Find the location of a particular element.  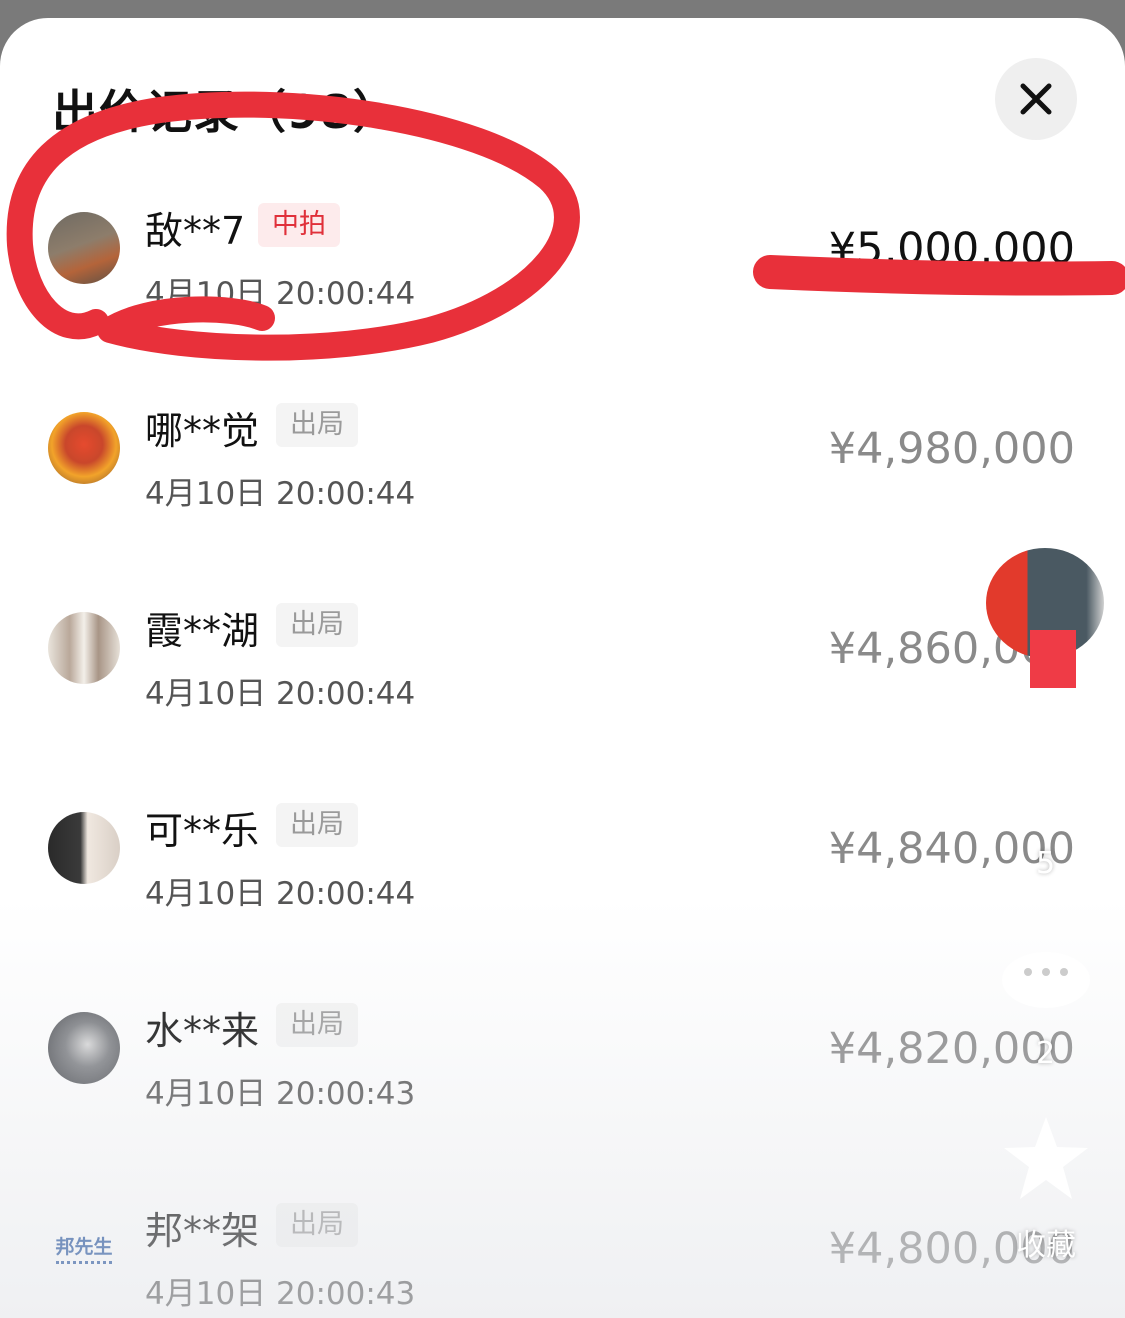

bid-row: 邦先生 邦**架 出局 4月10日 20:00:43 ¥4,800,000 is located at coordinates (562, 1248).